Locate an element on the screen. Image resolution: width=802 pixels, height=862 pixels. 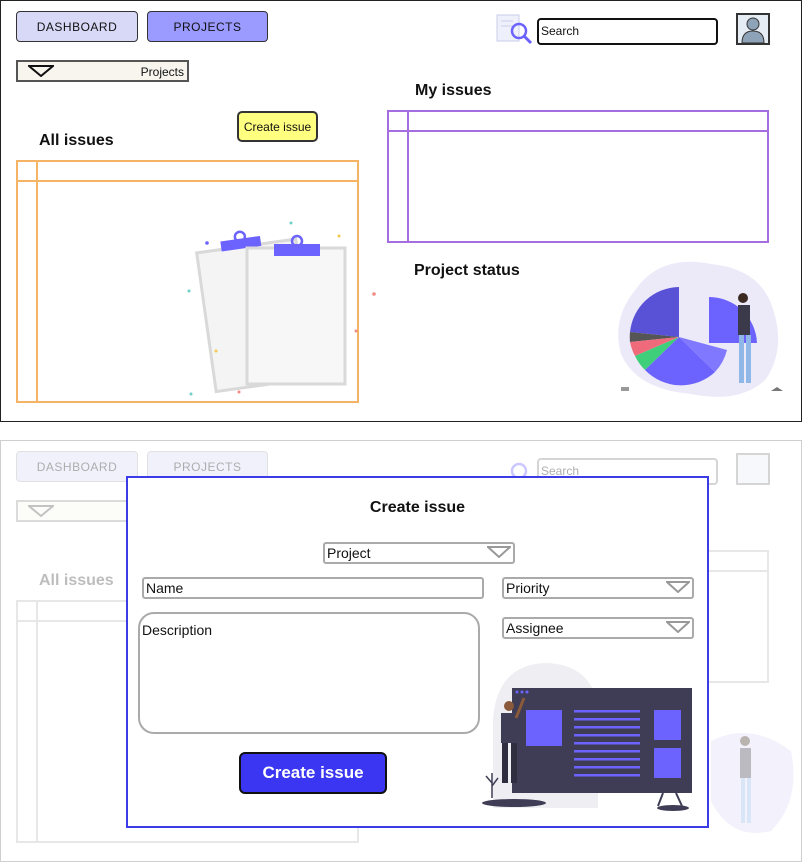
user-icon is located at coordinates (753, 30).